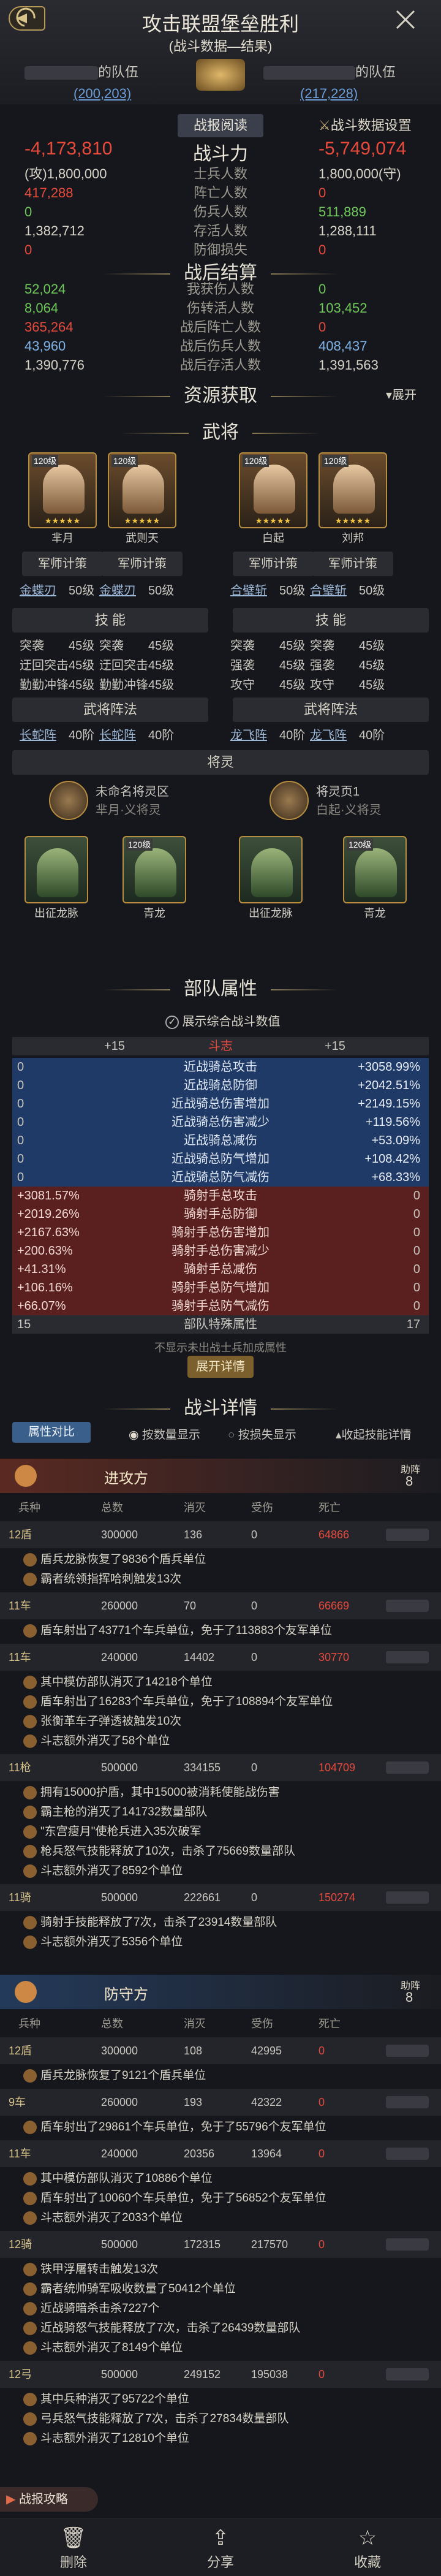 The image size is (441, 2576). I want to click on attr-label: 近战骑总减伤, so click(221, 1140).